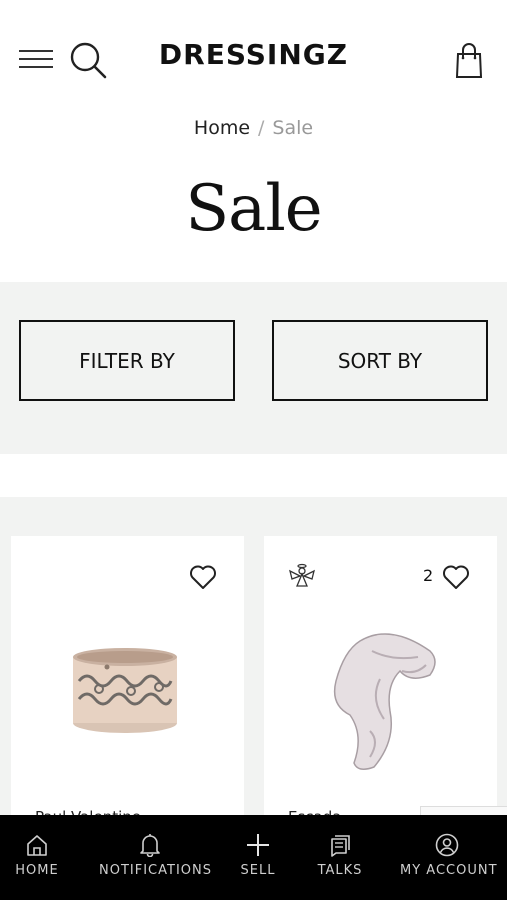 This screenshot has height=900, width=507. Describe the element at coordinates (380, 360) in the screenshot. I see `sort-by-button: SORT BY` at that location.